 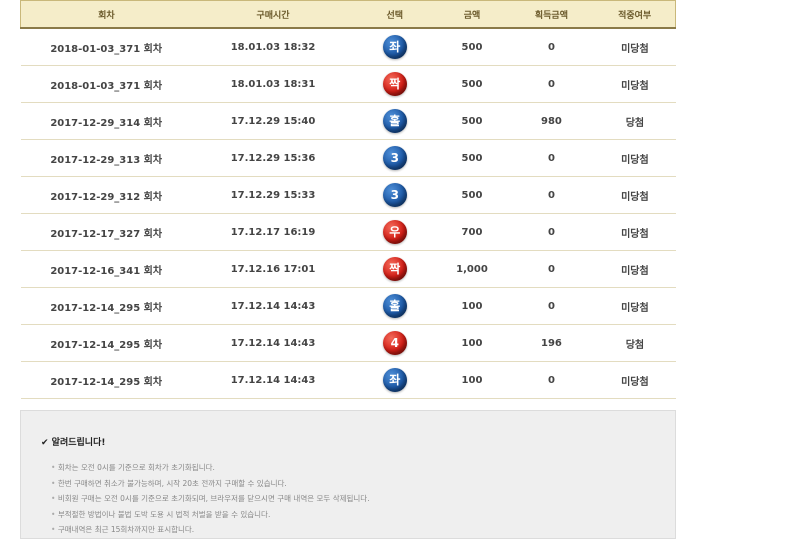 I want to click on table-row: 2018-01-03_371 회차 18.01.03 18:32 좌 500 0 미당첨, so click(x=348, y=47).